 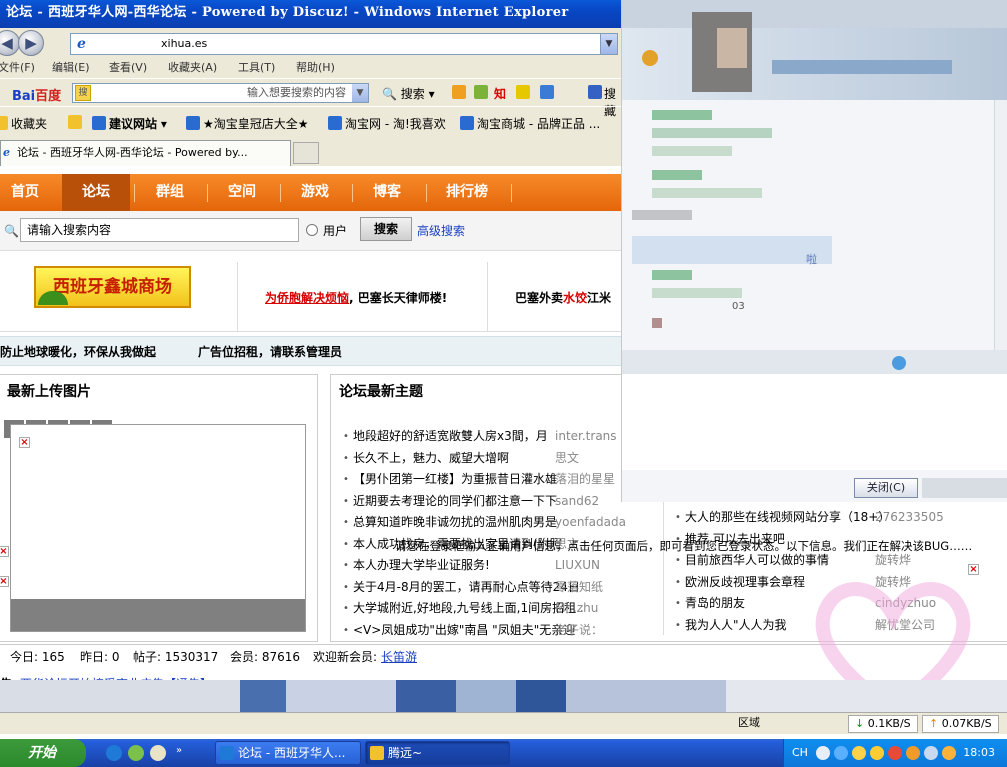 What do you see at coordinates (386, 229) in the screenshot?
I see `forum-search-button: 搜索` at bounding box center [386, 229].